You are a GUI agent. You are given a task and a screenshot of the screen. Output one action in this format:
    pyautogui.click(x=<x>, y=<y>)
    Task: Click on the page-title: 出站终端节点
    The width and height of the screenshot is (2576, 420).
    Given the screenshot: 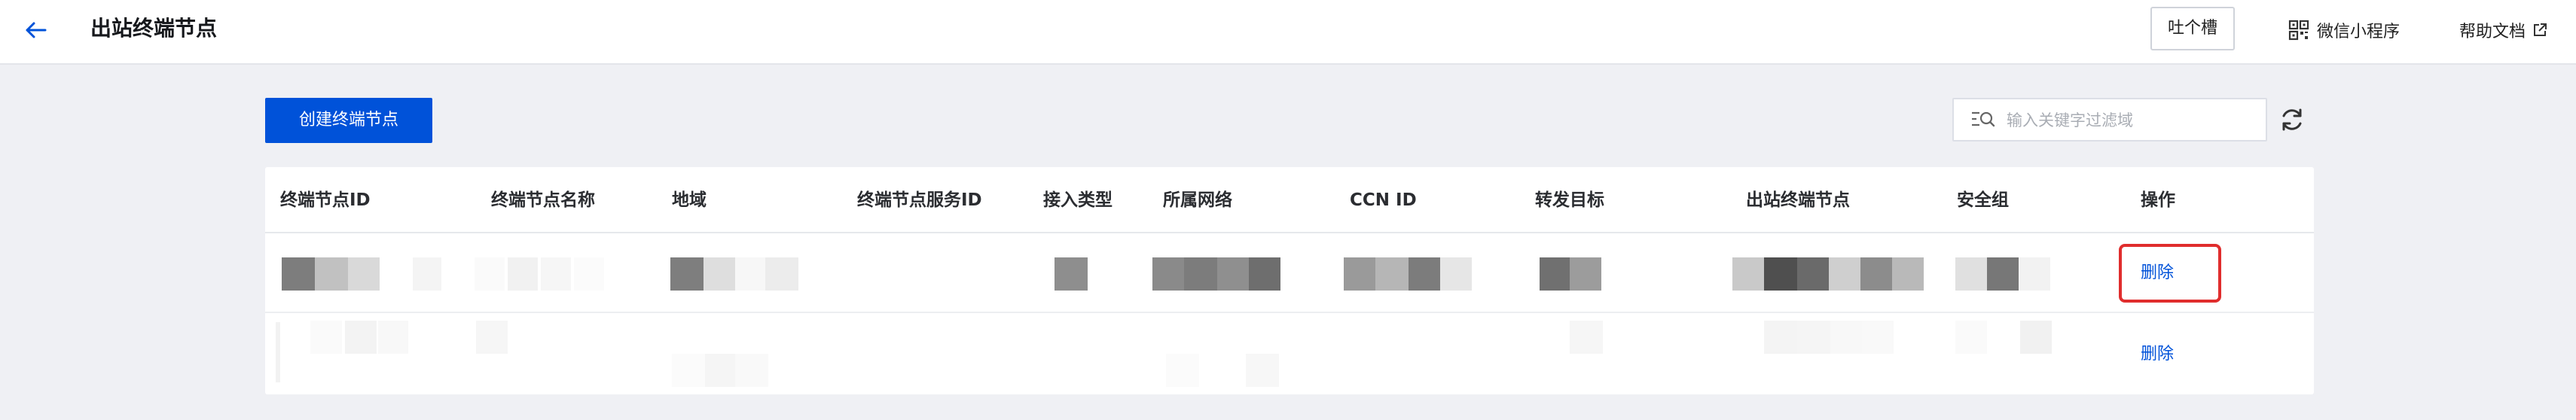 What is the action you would take?
    pyautogui.click(x=154, y=28)
    